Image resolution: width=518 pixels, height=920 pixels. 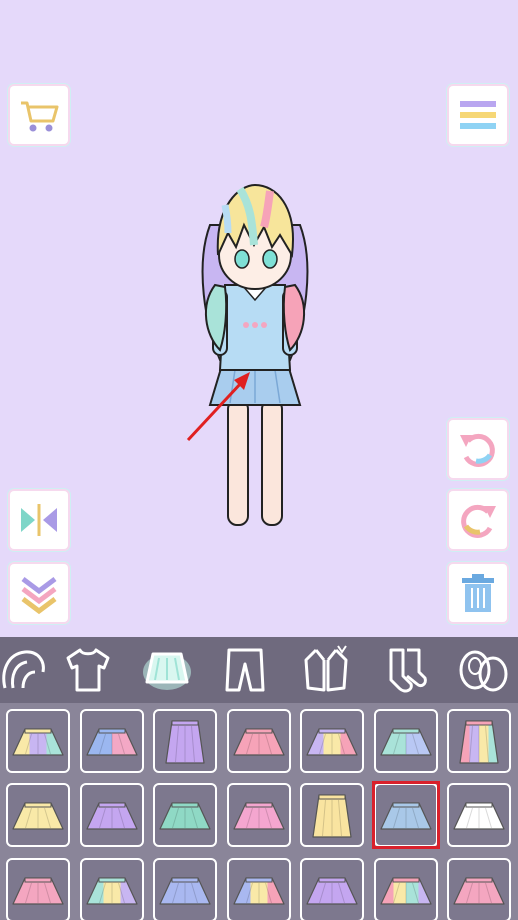 I want to click on redo-button, so click(x=478, y=520).